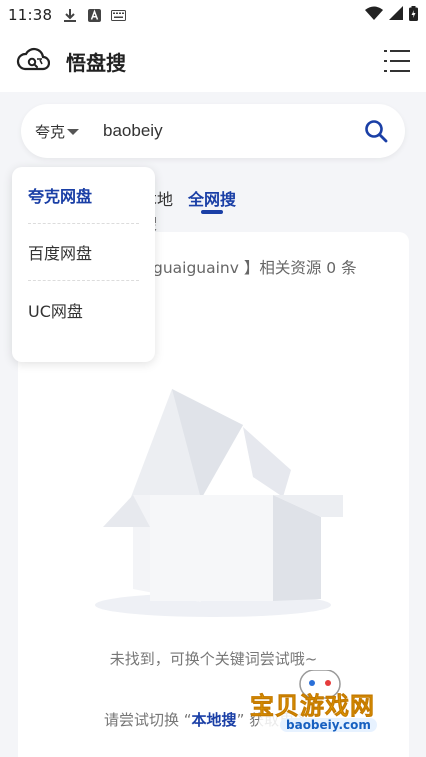  I want to click on keyboard-icon, so click(118, 15).